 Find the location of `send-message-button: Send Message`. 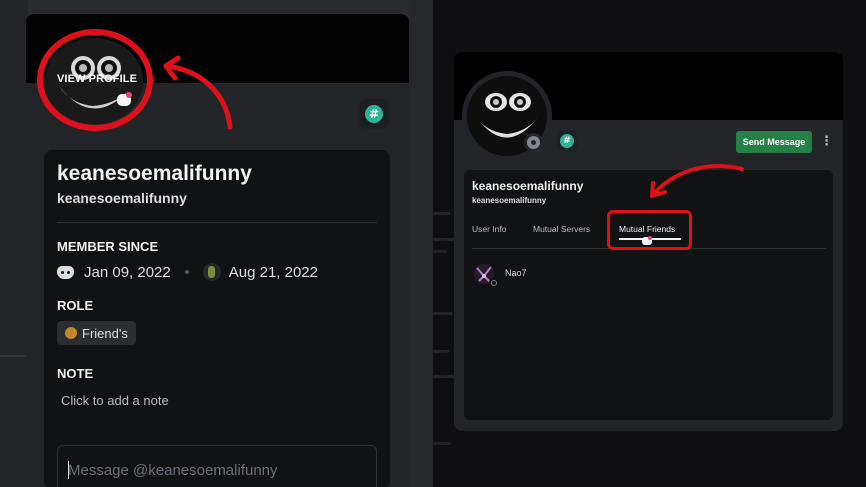

send-message-button: Send Message is located at coordinates (774, 142).